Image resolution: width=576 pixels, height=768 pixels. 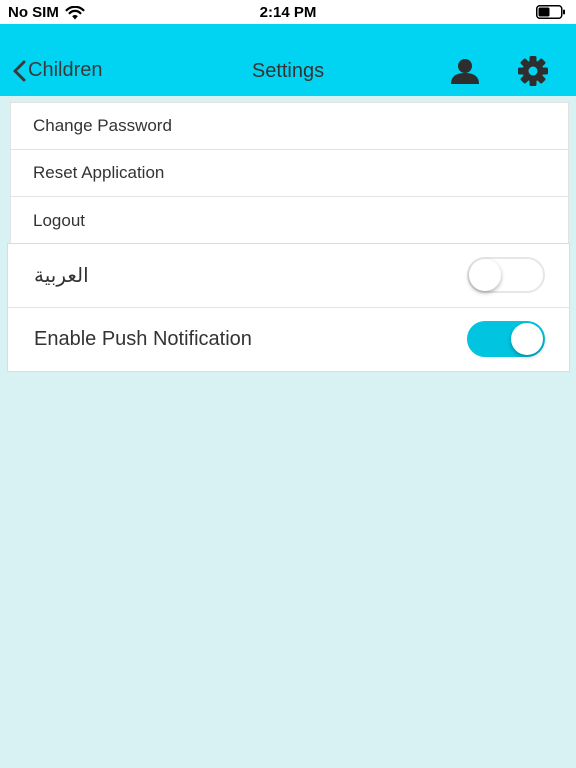 I want to click on logout-item: Logout, so click(x=289, y=220).